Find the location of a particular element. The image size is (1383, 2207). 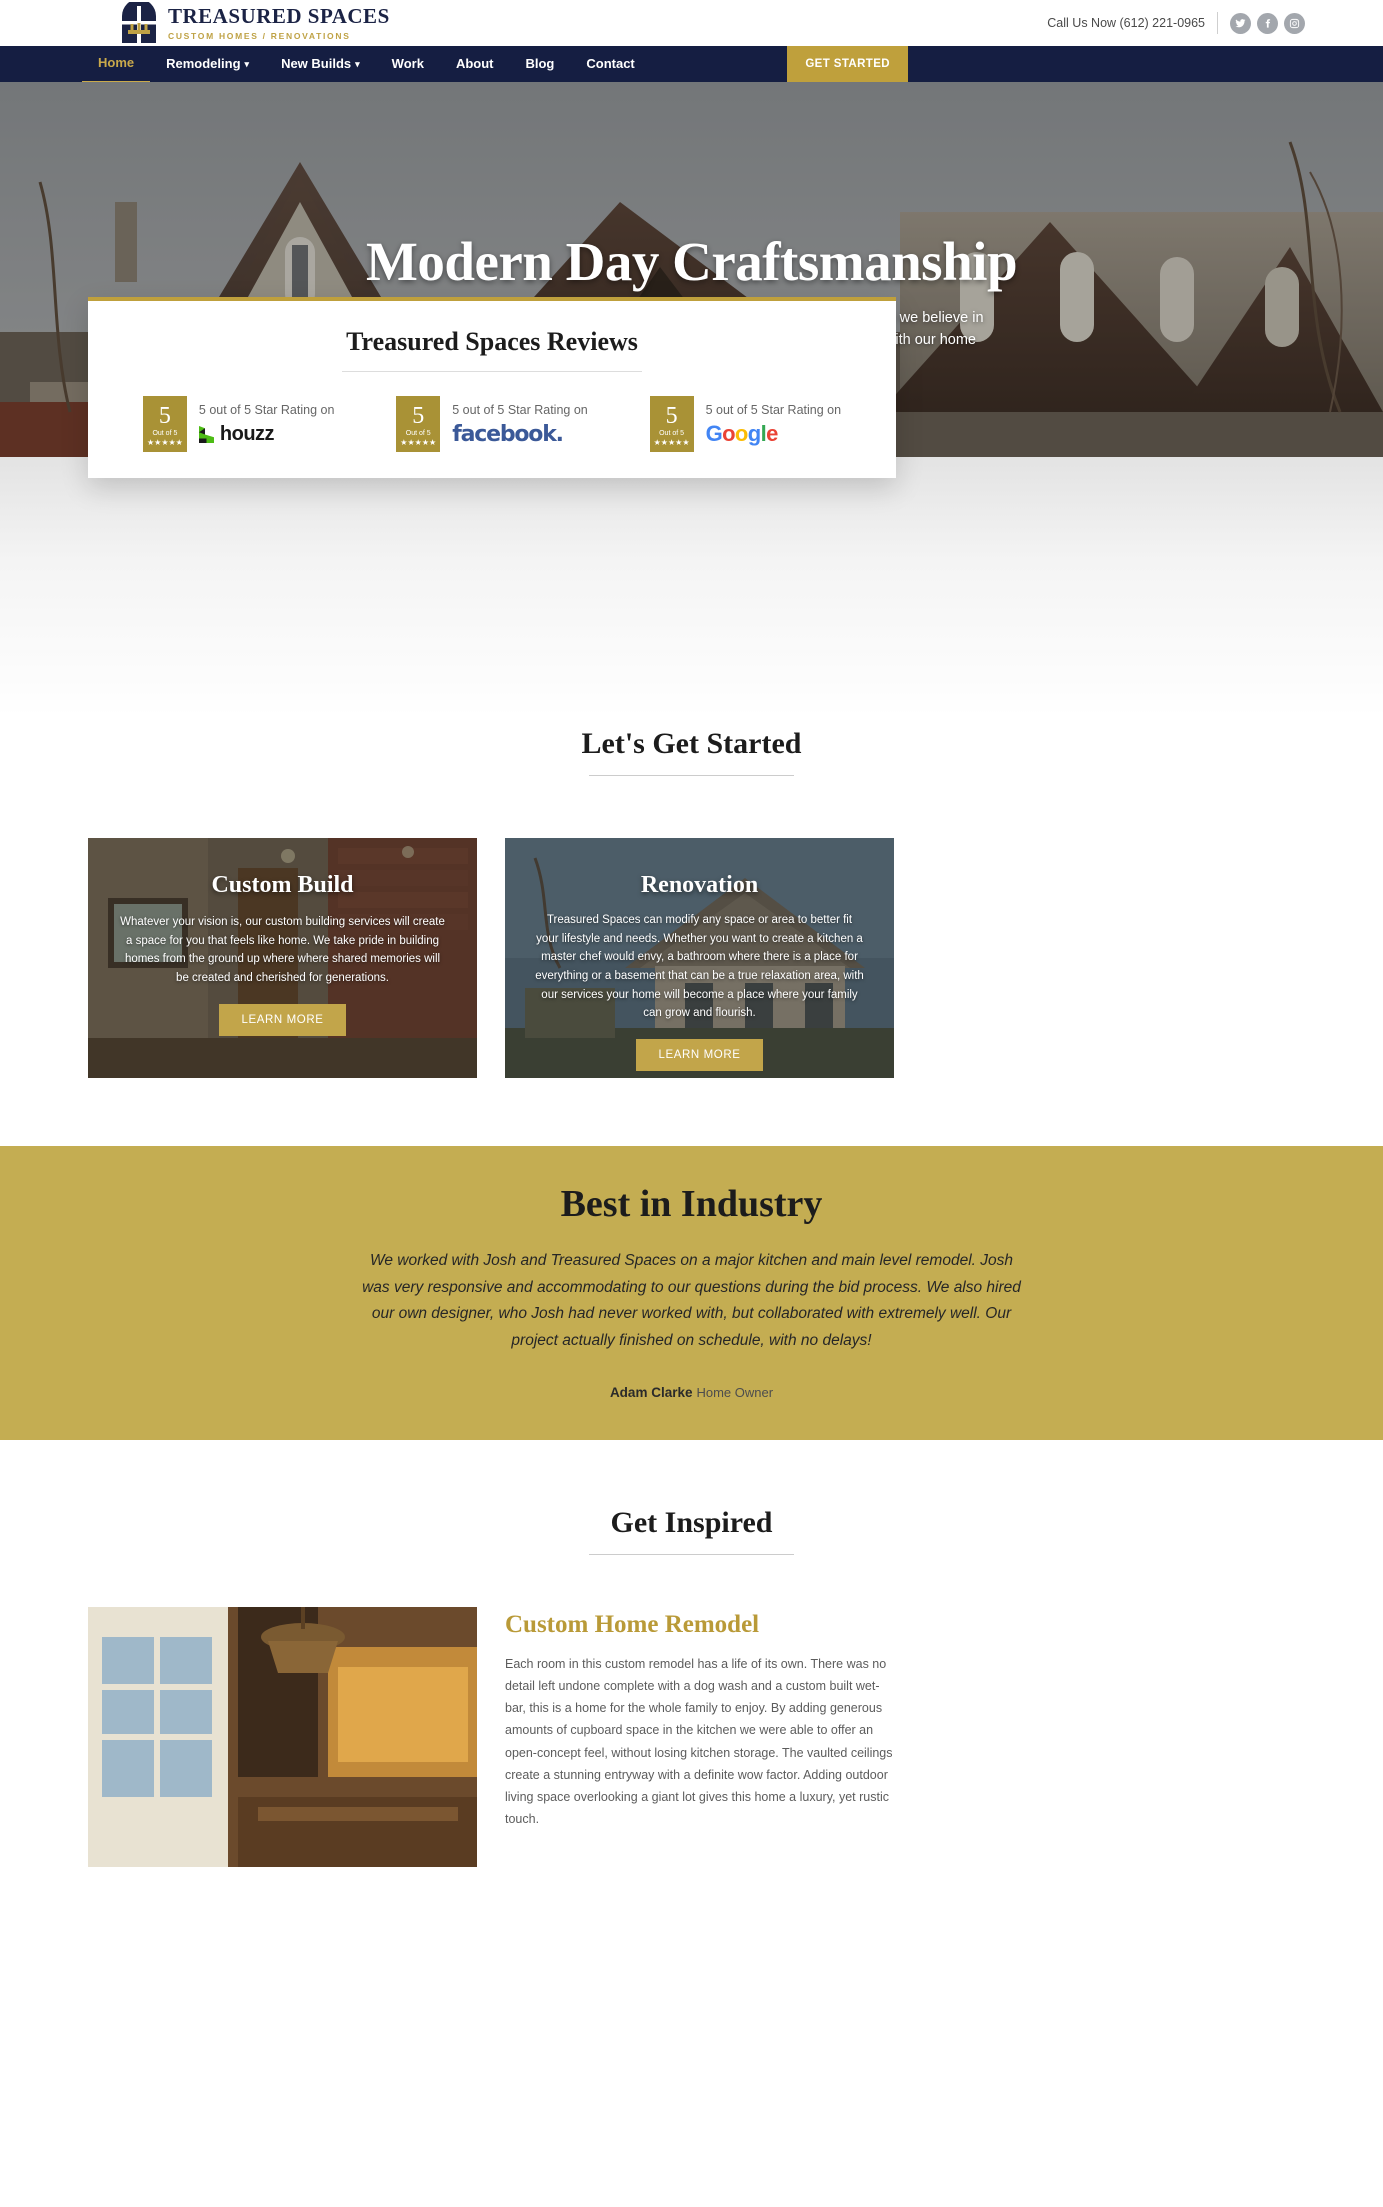

nav-label: Home is located at coordinates (116, 62).